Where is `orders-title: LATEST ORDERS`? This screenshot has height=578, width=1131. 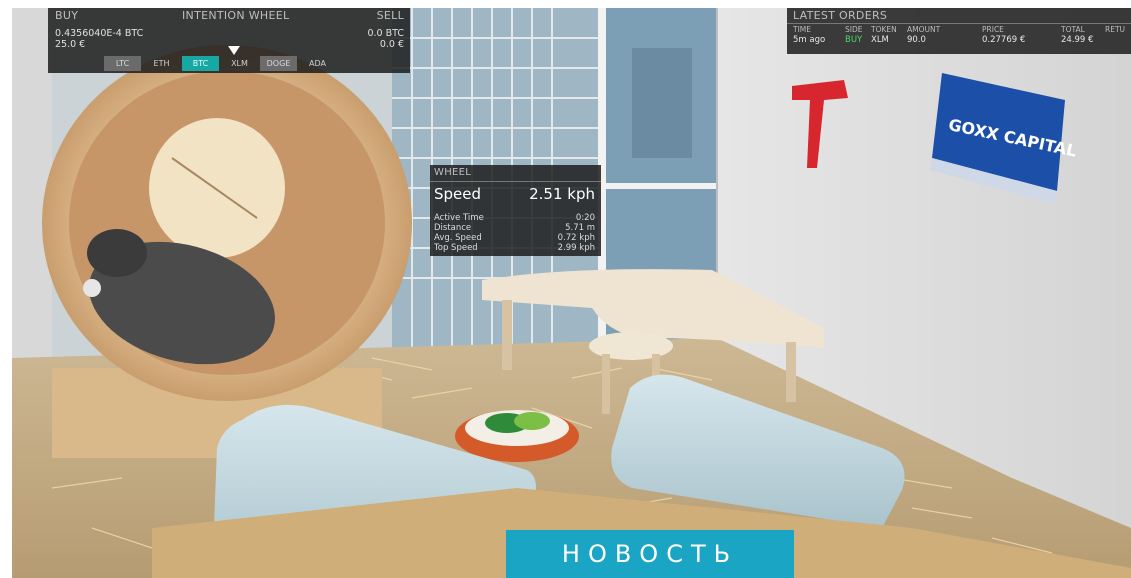
orders-title: LATEST ORDERS is located at coordinates (840, 15).